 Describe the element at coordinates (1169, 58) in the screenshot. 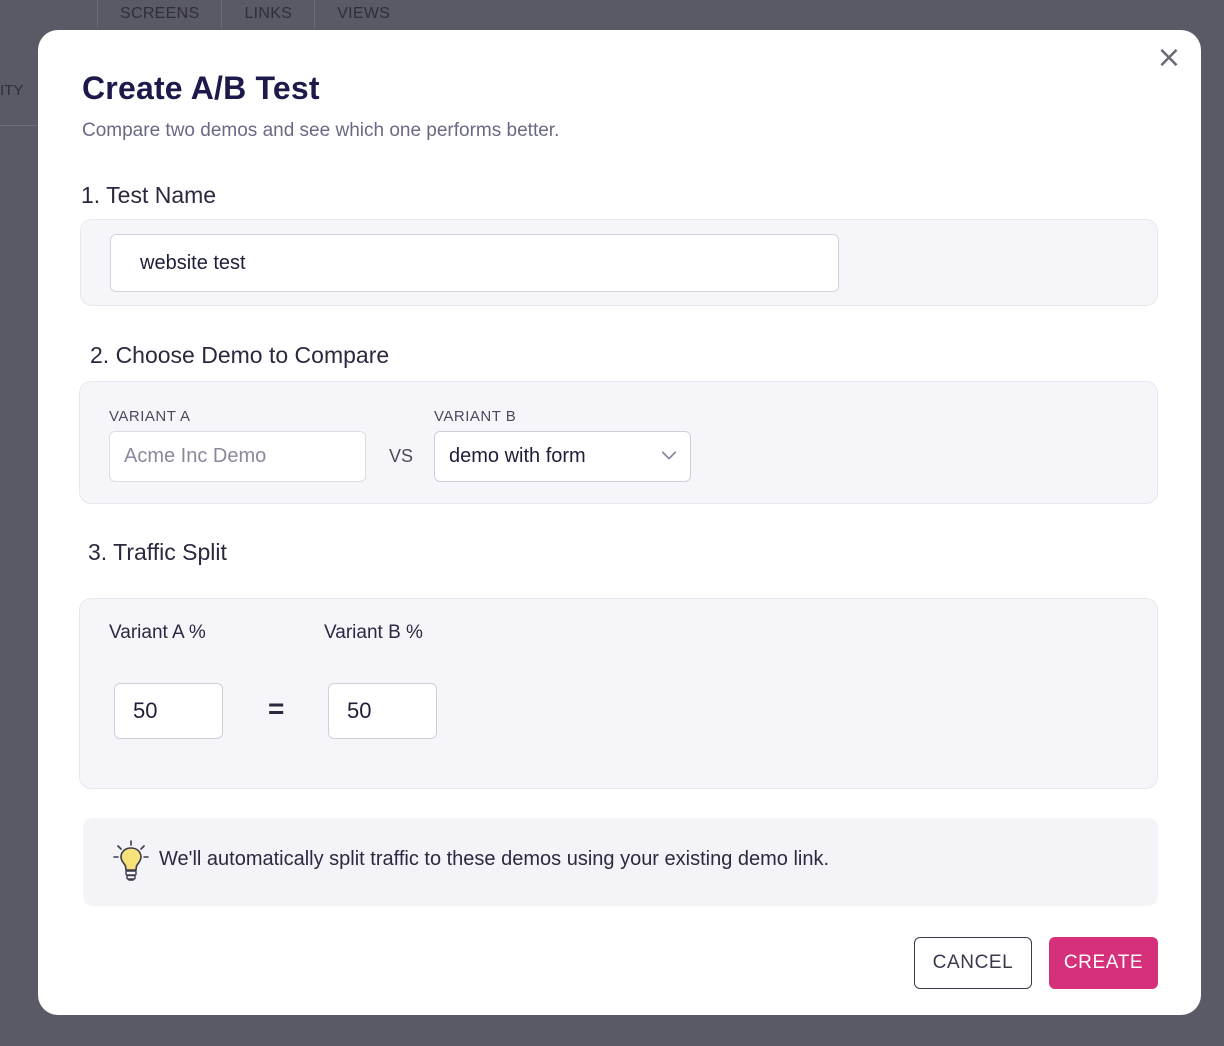

I see `close-icon: ×` at that location.